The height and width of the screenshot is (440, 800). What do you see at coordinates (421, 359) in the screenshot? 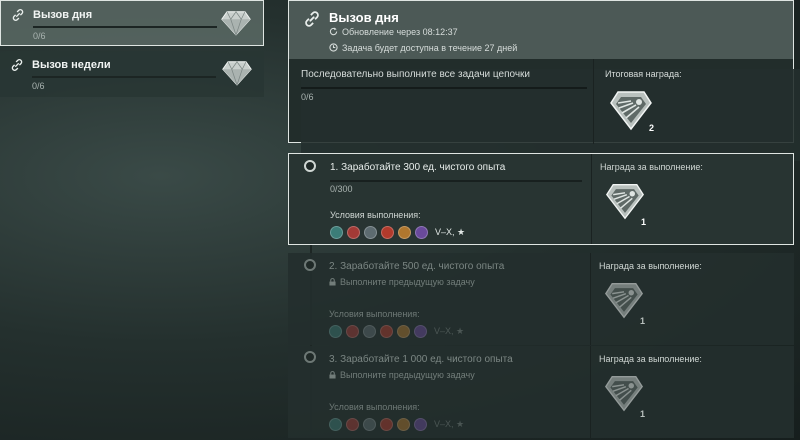
I see `task-title: 3. Заработайте 1 000 ед. чистого опыта` at bounding box center [421, 359].